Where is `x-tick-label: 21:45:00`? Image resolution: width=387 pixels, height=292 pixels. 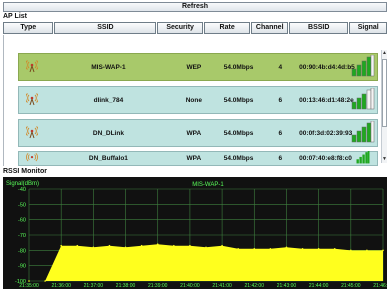 x-tick-label: 21:45:00 is located at coordinates (351, 286).